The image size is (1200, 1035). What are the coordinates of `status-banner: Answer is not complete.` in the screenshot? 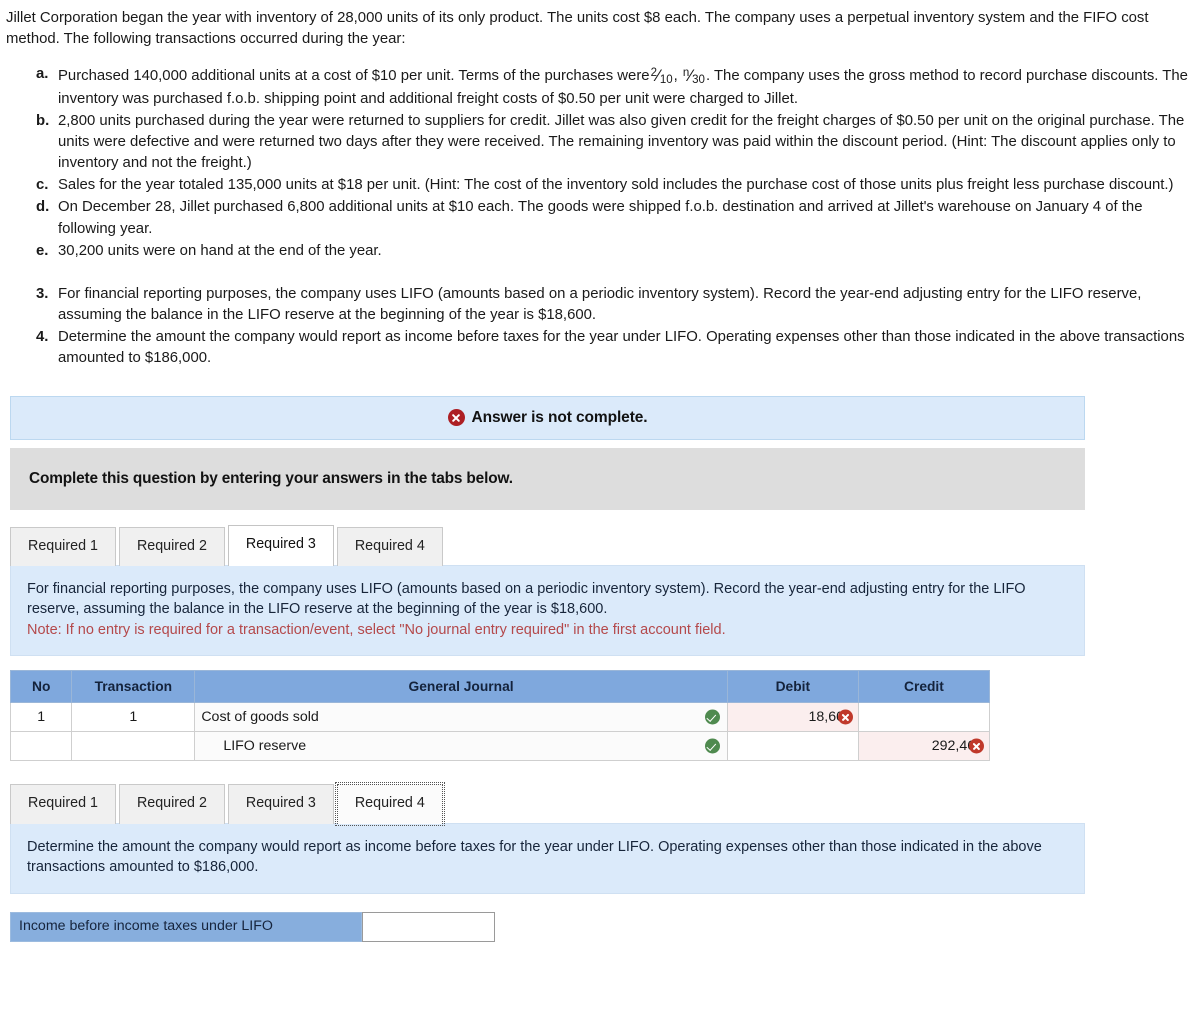 It's located at (547, 417).